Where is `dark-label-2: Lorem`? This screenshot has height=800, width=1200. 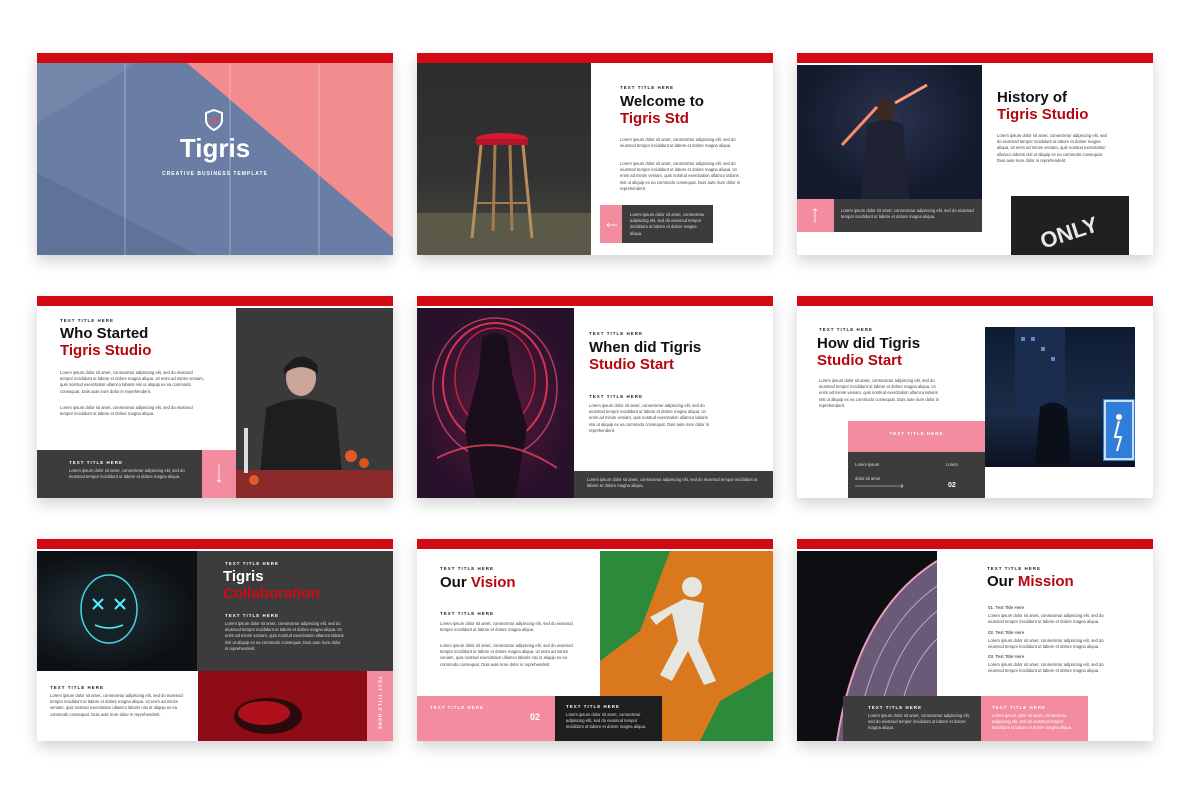
dark-label-2: Lorem is located at coordinates (952, 464).